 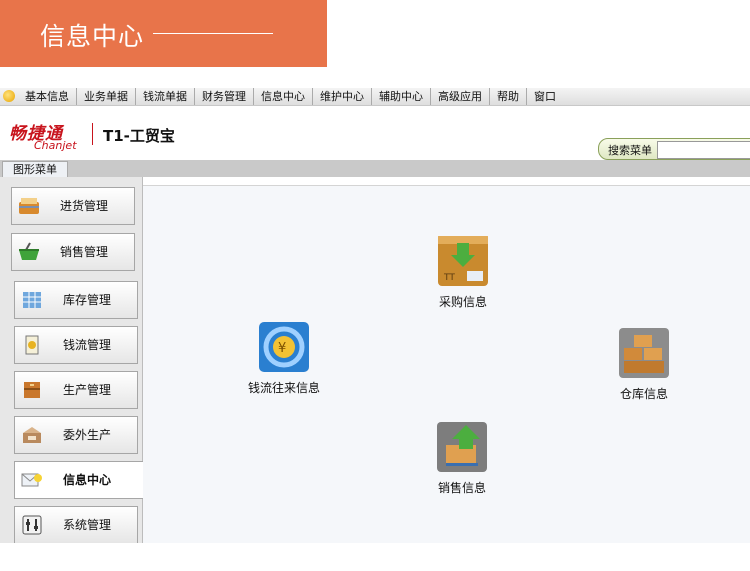 What do you see at coordinates (449, 278) in the screenshot?
I see `svg-text: TT` at bounding box center [449, 278].